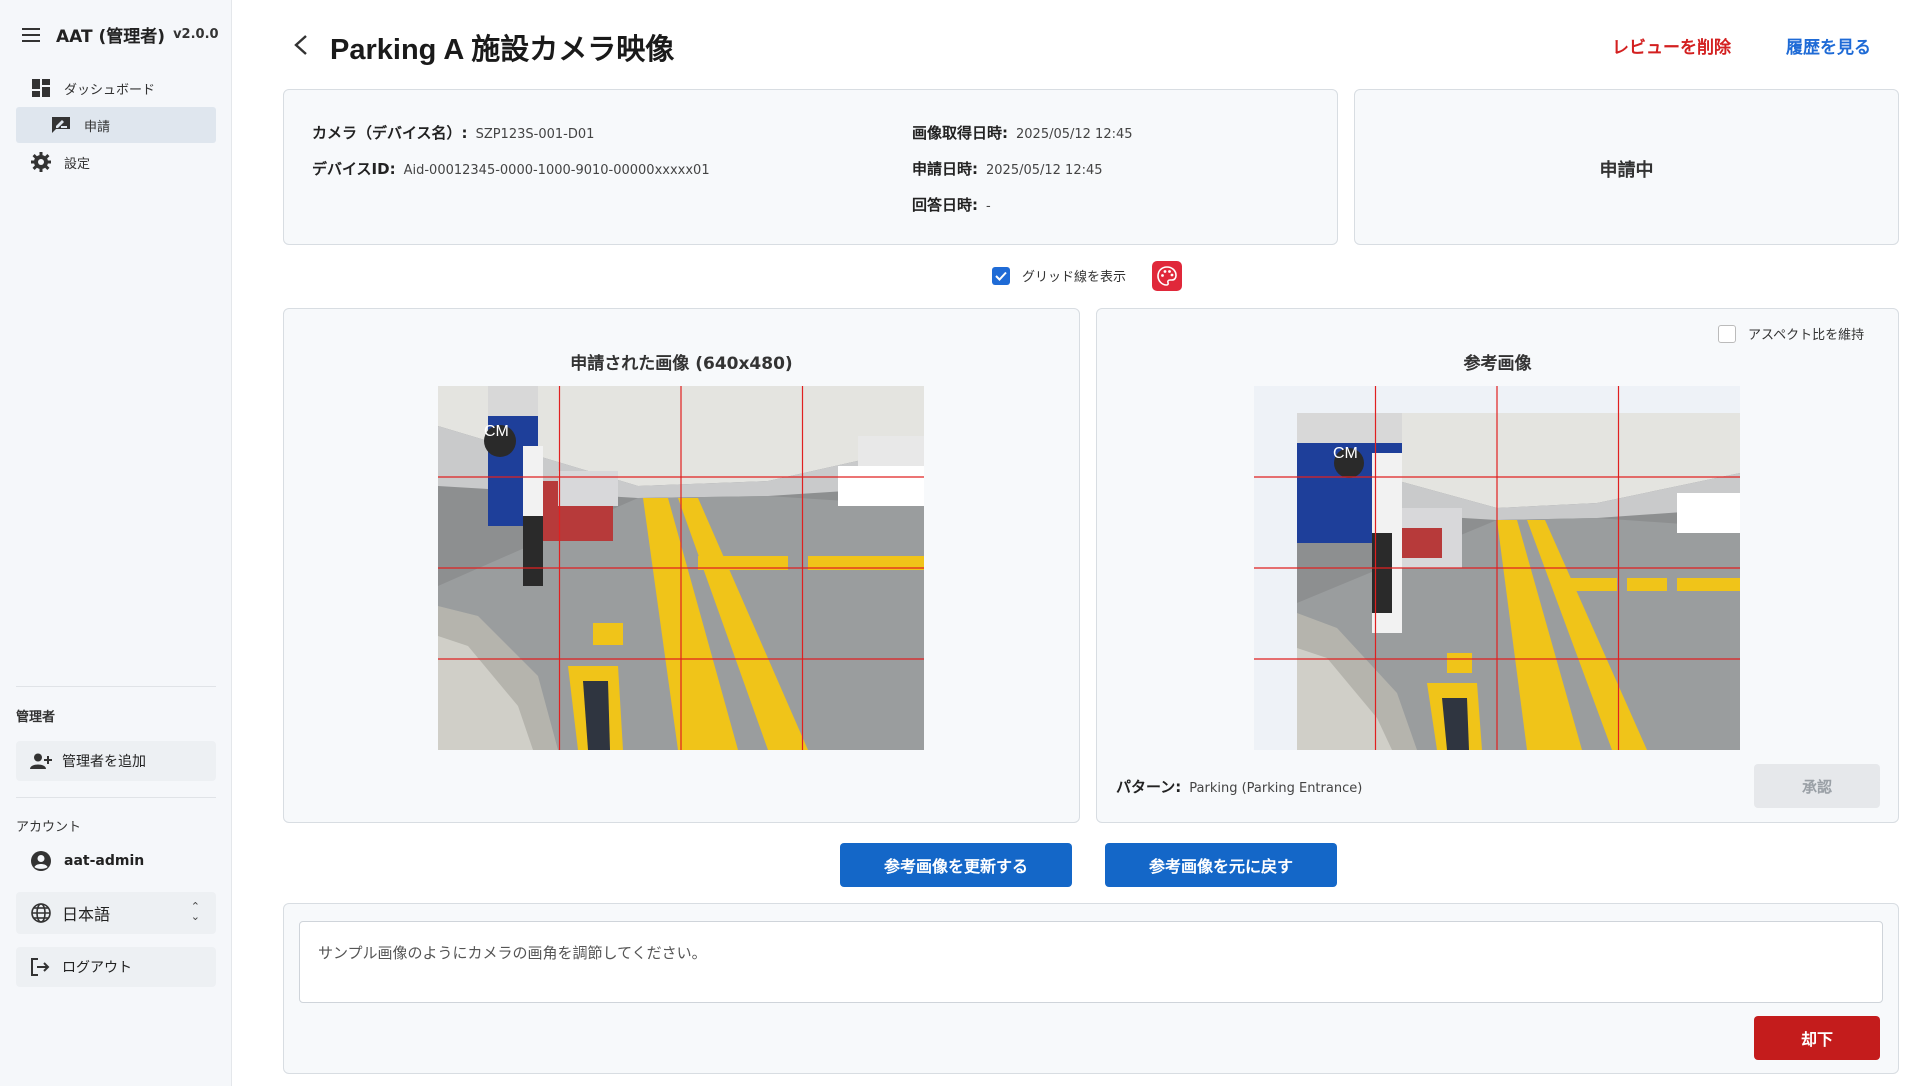  Describe the element at coordinates (41, 162) in the screenshot. I see `gear-icon` at that location.